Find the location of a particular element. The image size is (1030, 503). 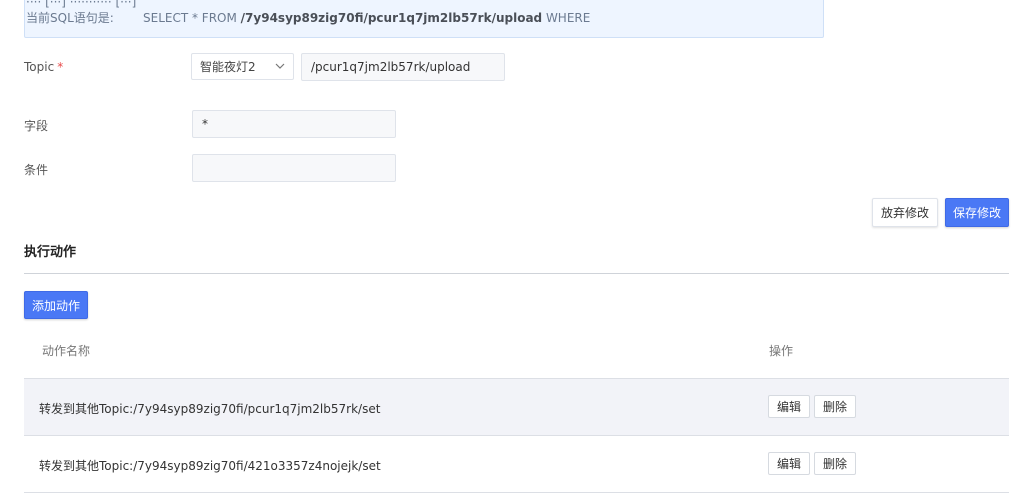

discard-changes-button: 放弃修改 is located at coordinates (905, 212).